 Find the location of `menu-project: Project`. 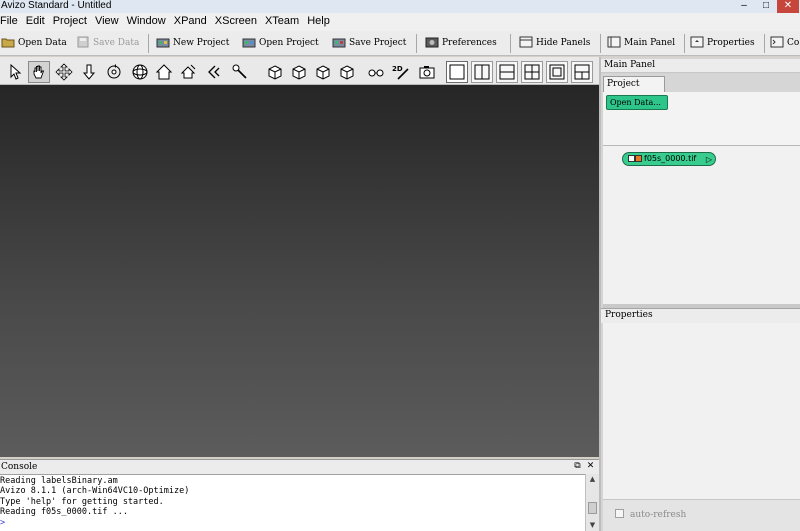

menu-project: Project is located at coordinates (71, 21).